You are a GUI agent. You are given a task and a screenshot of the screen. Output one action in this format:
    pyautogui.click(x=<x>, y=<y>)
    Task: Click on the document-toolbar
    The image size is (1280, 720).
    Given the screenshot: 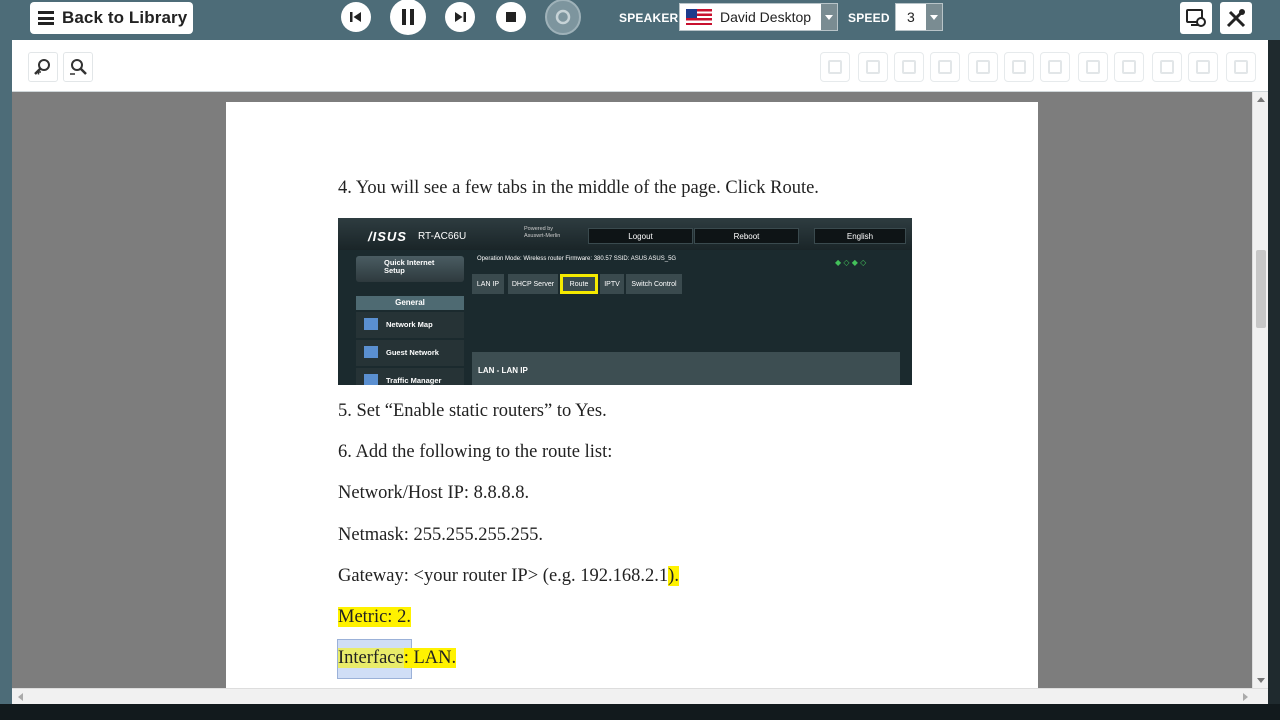 What is the action you would take?
    pyautogui.click(x=640, y=66)
    